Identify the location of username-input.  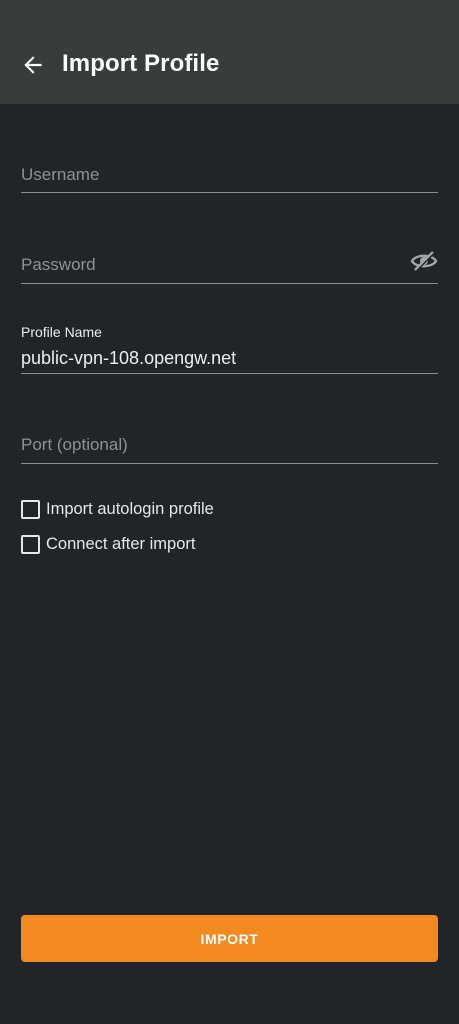
(229, 175).